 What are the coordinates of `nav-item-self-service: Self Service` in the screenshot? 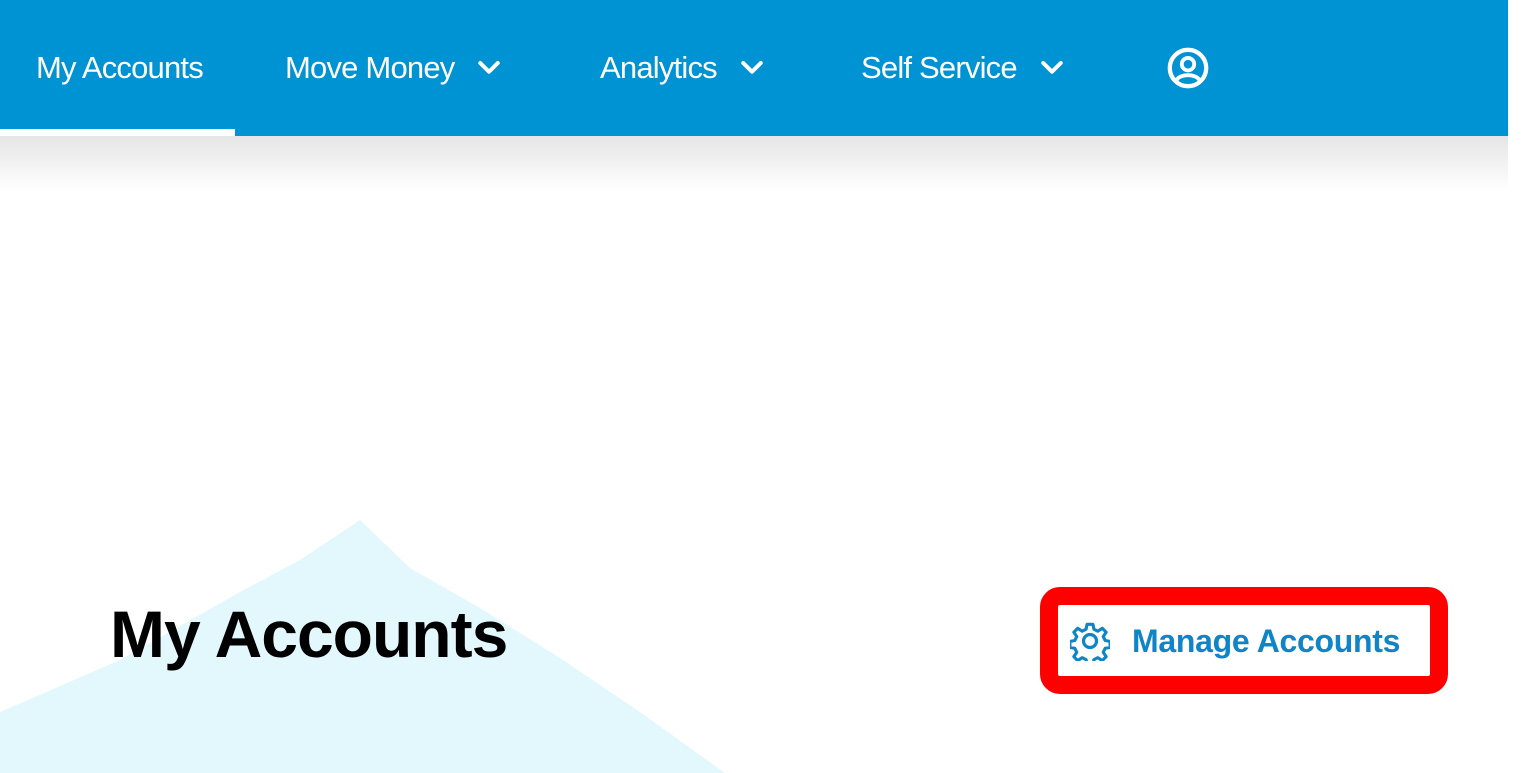 It's located at (964, 68).